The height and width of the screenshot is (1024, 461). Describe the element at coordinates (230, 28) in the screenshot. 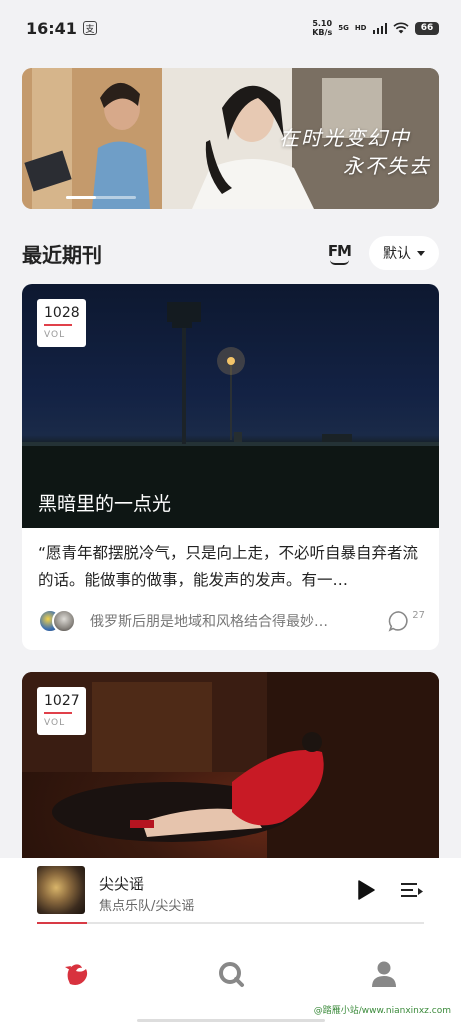

I see `status-bar: 16:41 支 5.10 KB/s 5G HD 66` at that location.